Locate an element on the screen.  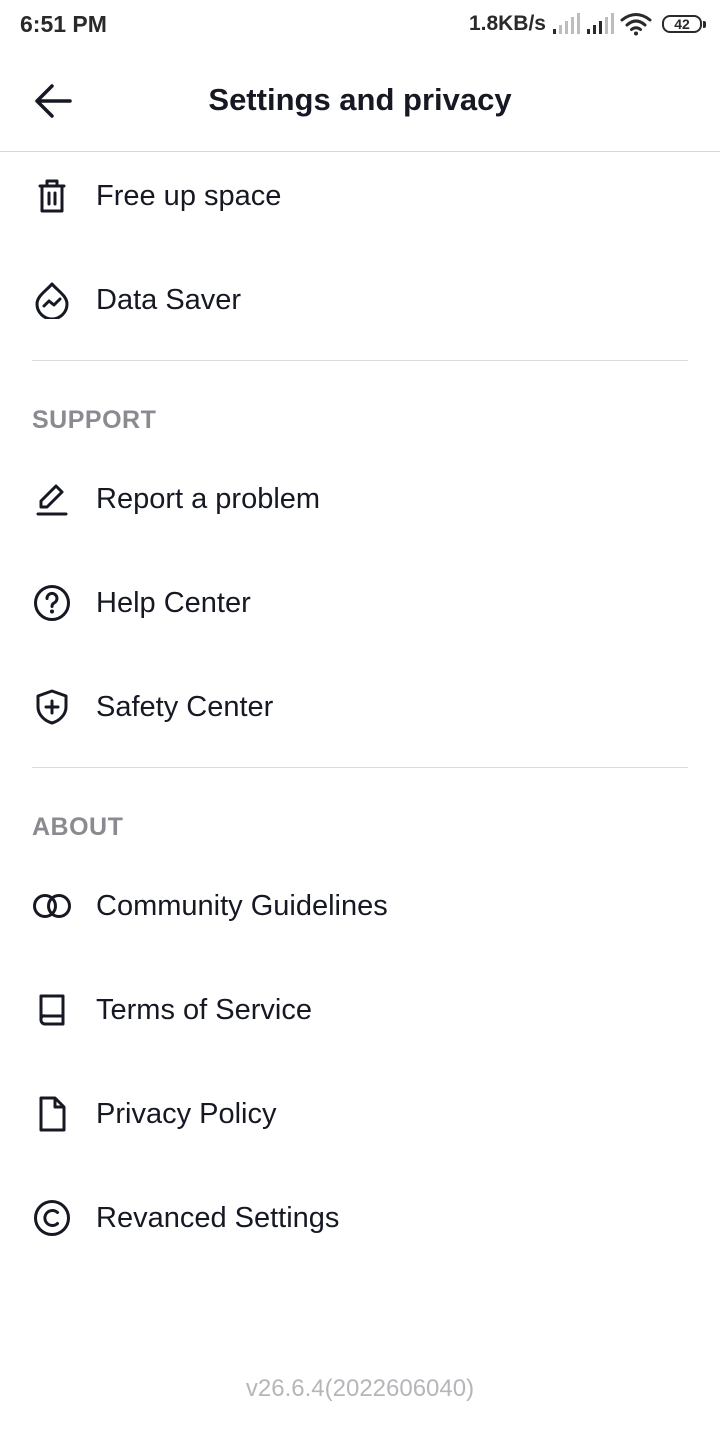
menu-item-label: Terms of Service is located at coordinates (204, 1010).